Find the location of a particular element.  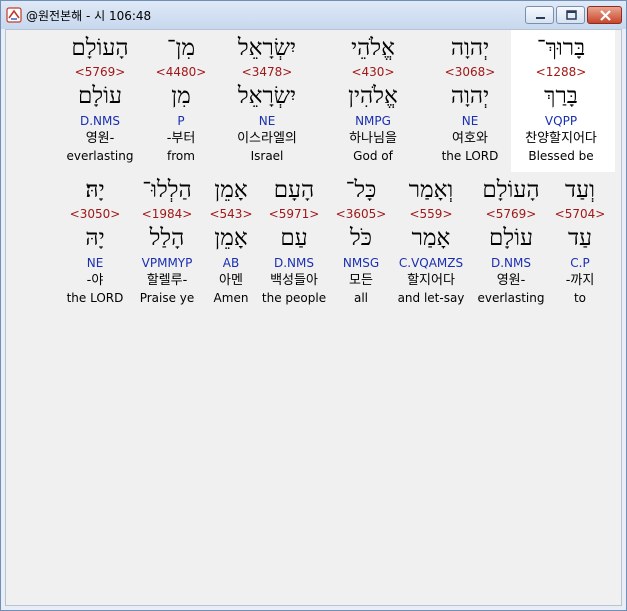

english-gloss: Blessed be is located at coordinates (561, 156).